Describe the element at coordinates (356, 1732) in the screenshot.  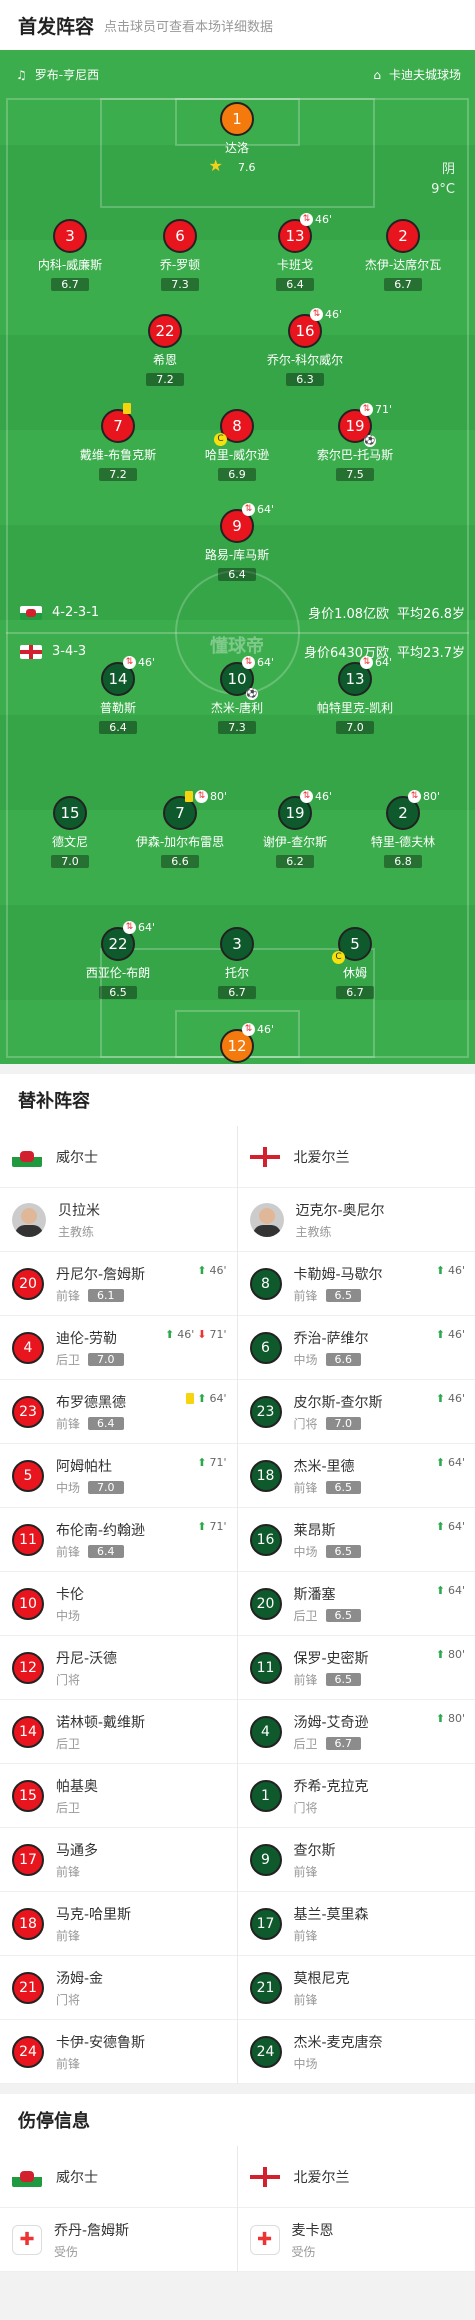
I see `sub-player-row: 4汤姆-艾奇逊后卫6.7⬆80'` at that location.